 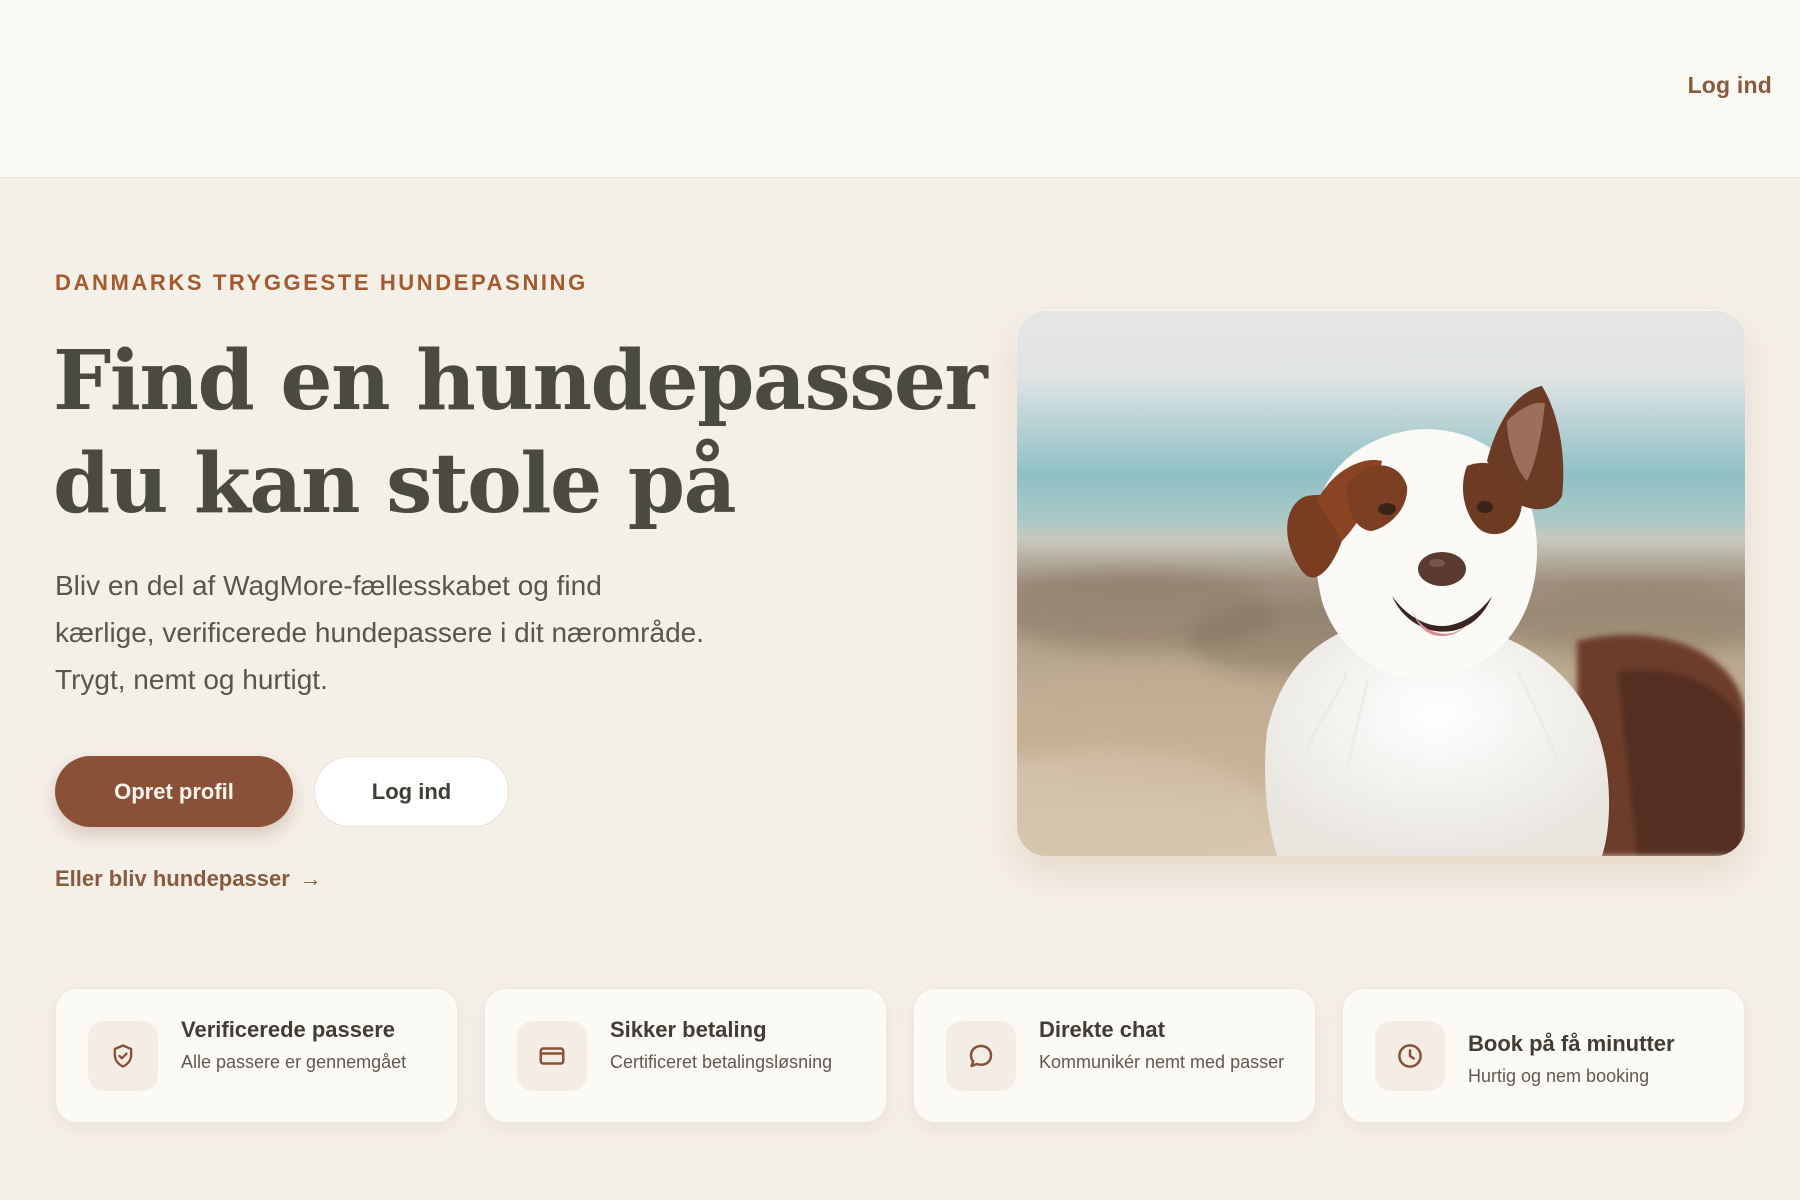 What do you see at coordinates (288, 1029) in the screenshot?
I see `feature-title: Verificerede passere` at bounding box center [288, 1029].